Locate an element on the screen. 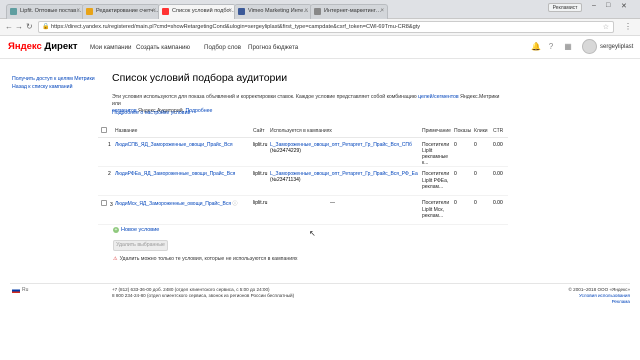 Image resolution: width=640 pixels, height=360 pixels. apps-grid-icon: ▦ is located at coordinates (568, 47).